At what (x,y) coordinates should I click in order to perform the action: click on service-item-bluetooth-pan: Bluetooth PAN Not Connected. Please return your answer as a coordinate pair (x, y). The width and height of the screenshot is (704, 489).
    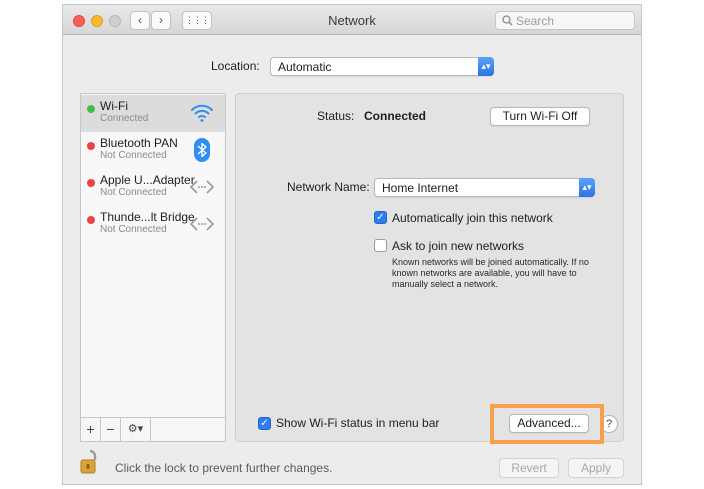
    Looking at the image, I should click on (153, 150).